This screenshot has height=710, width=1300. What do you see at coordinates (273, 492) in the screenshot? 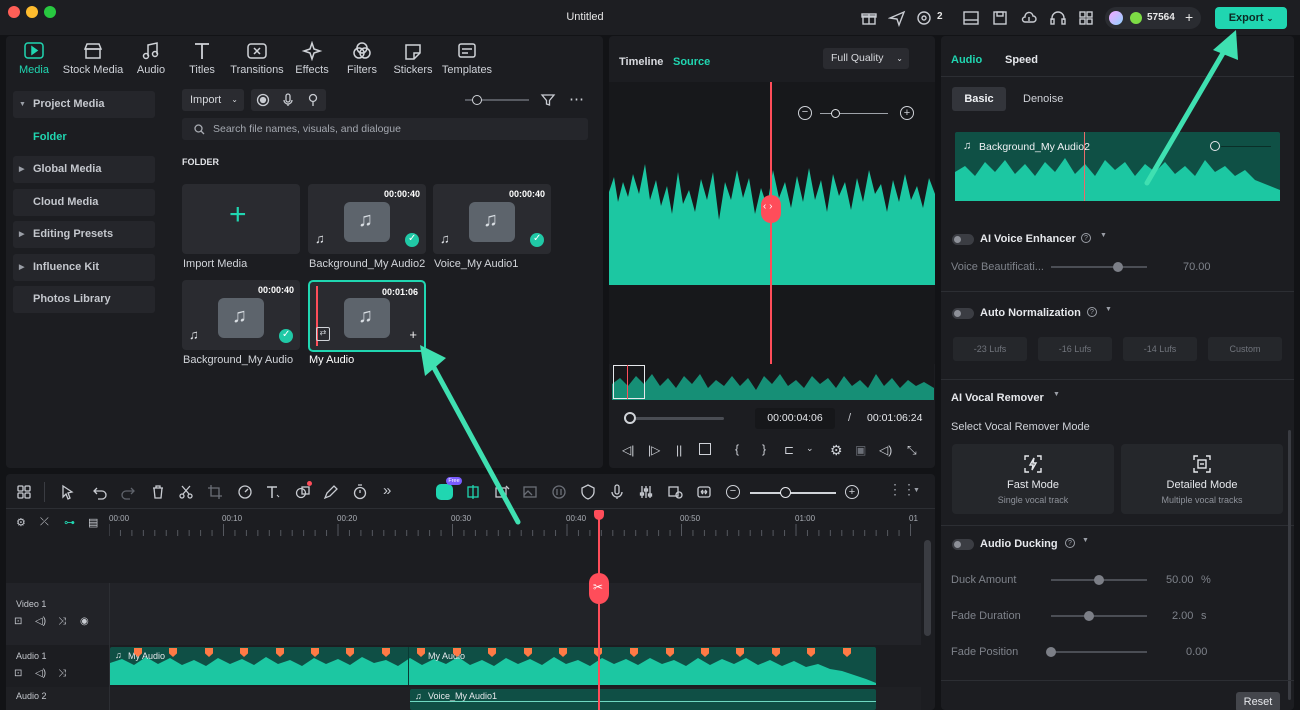
I see `text-tool-icon` at bounding box center [273, 492].